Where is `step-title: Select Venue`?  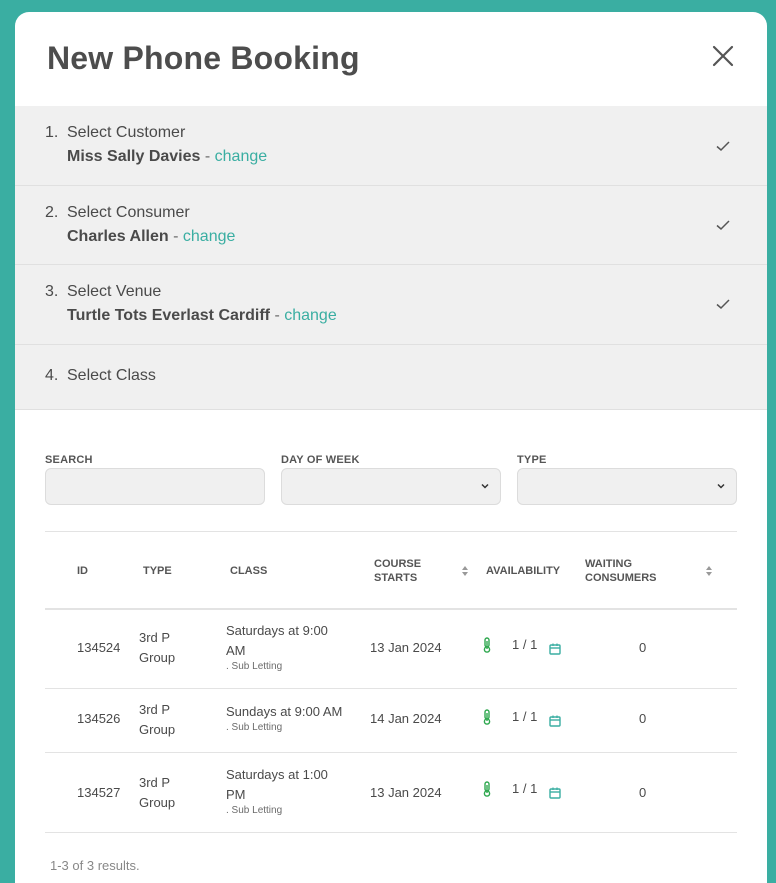
step-title: Select Venue is located at coordinates (114, 291).